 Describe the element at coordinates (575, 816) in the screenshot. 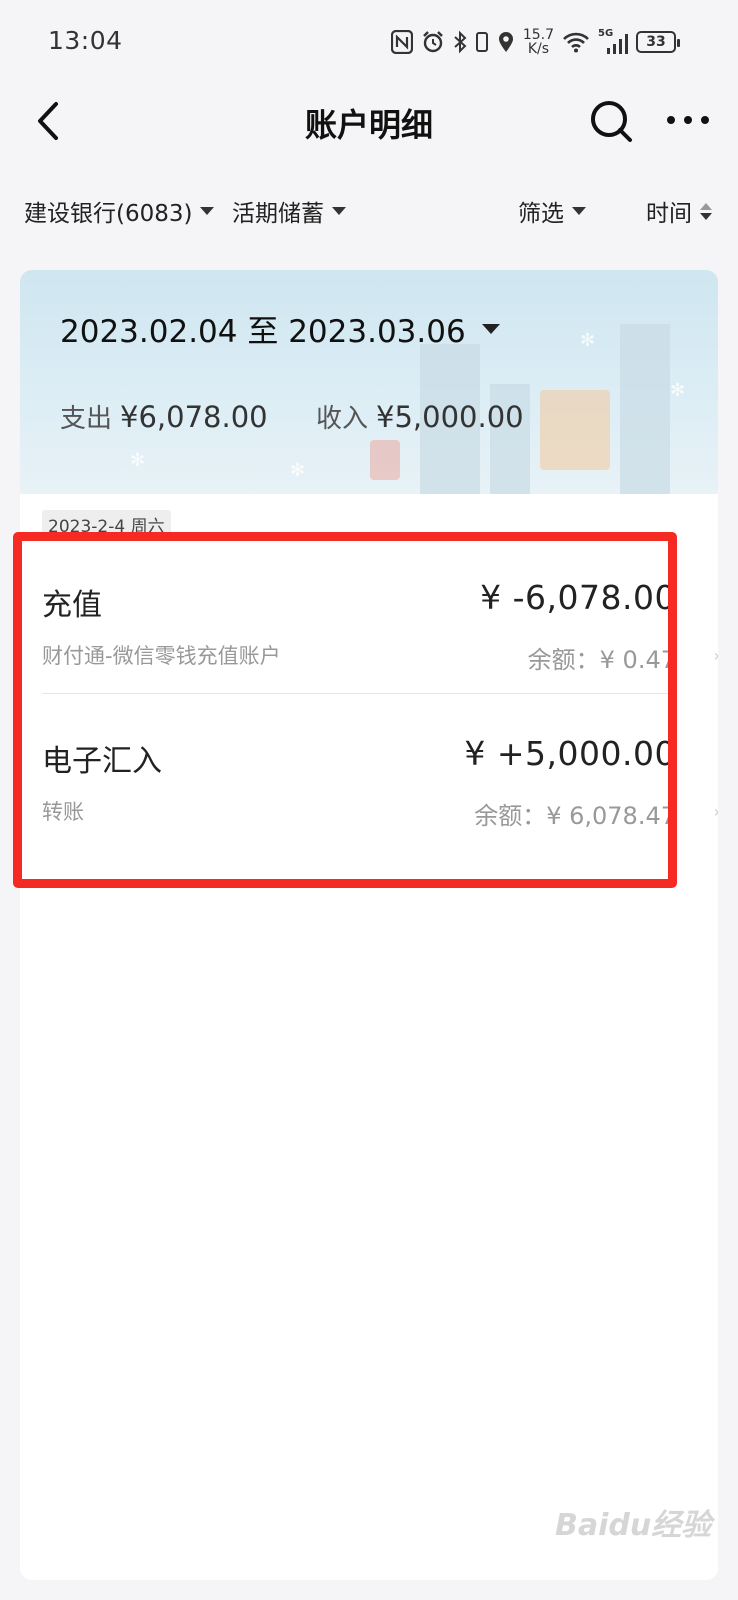

I see `transaction-balance: 余额：¥ 6,078.47` at that location.